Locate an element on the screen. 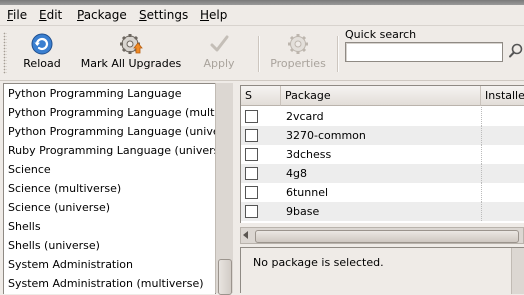  table-row: 3dchess is located at coordinates (382, 154).